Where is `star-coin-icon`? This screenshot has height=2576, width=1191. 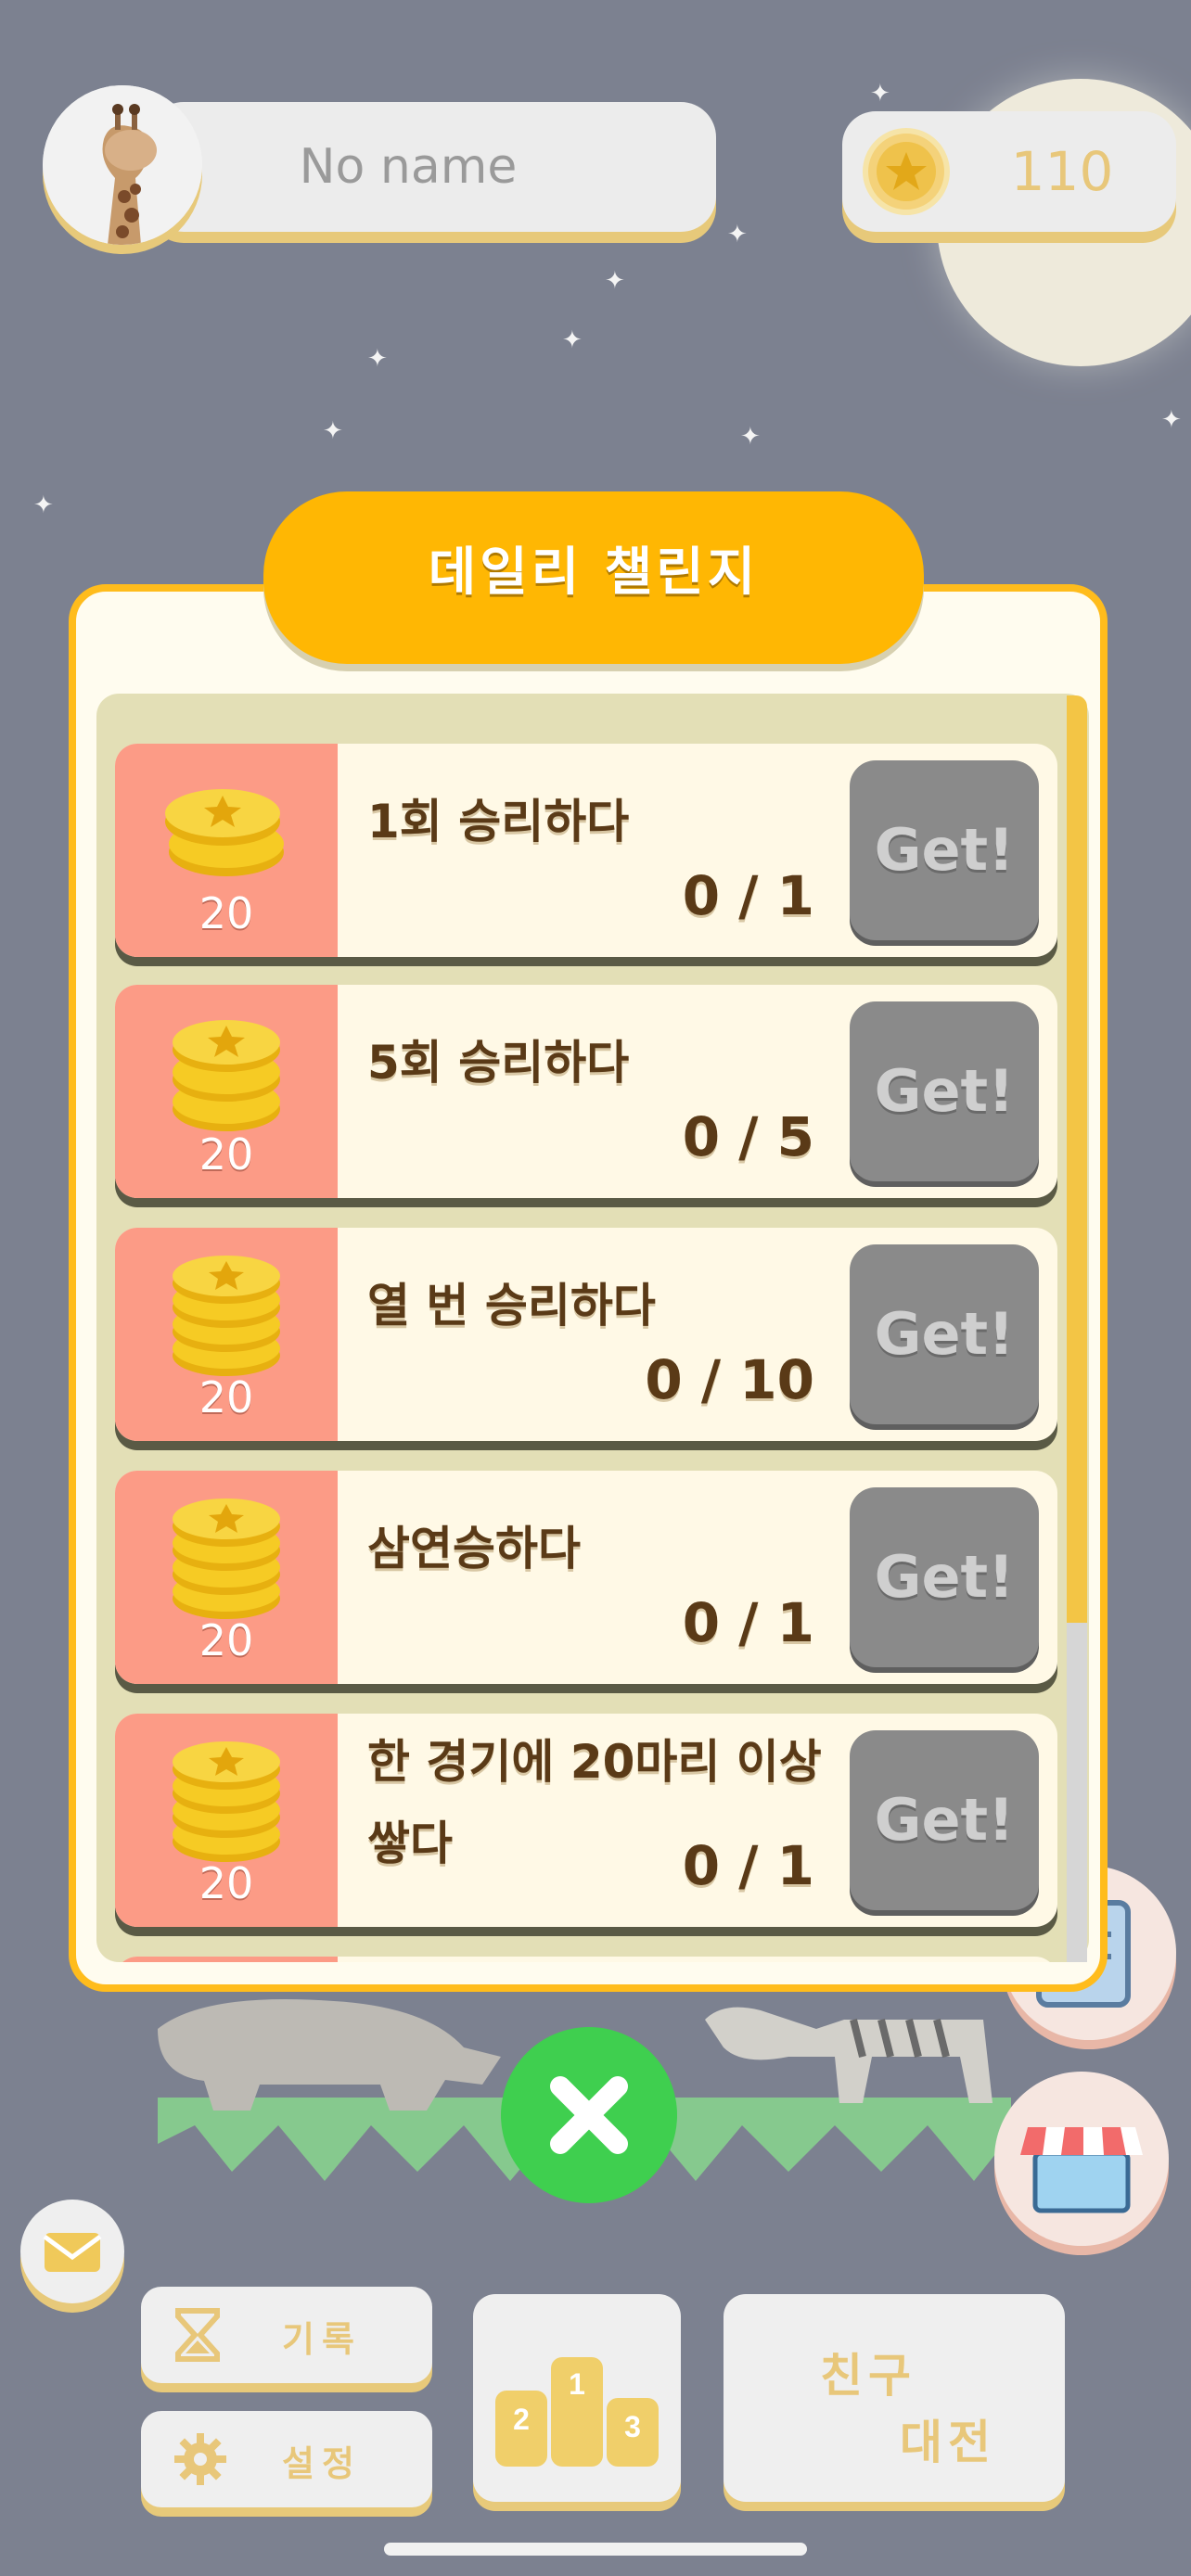 star-coin-icon is located at coordinates (907, 171).